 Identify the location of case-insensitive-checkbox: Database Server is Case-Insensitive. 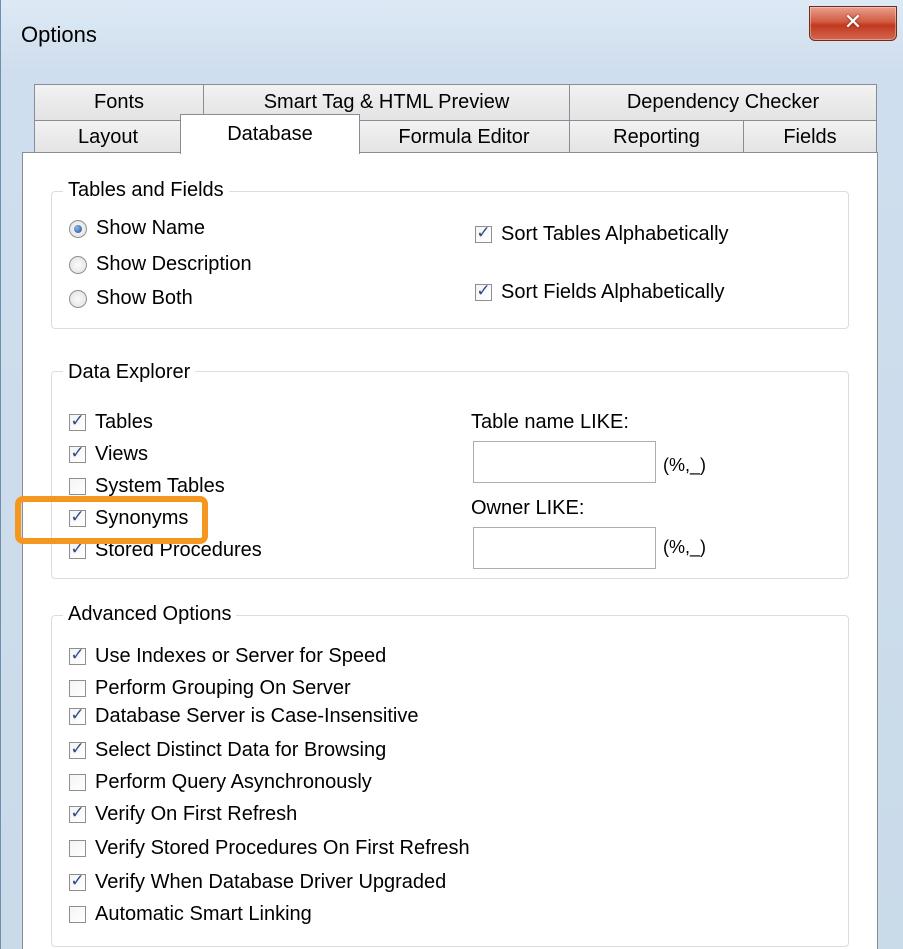
(243, 716).